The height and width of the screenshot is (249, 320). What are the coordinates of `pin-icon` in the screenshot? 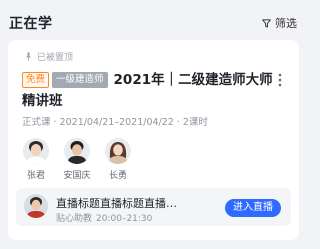 It's located at (28, 56).